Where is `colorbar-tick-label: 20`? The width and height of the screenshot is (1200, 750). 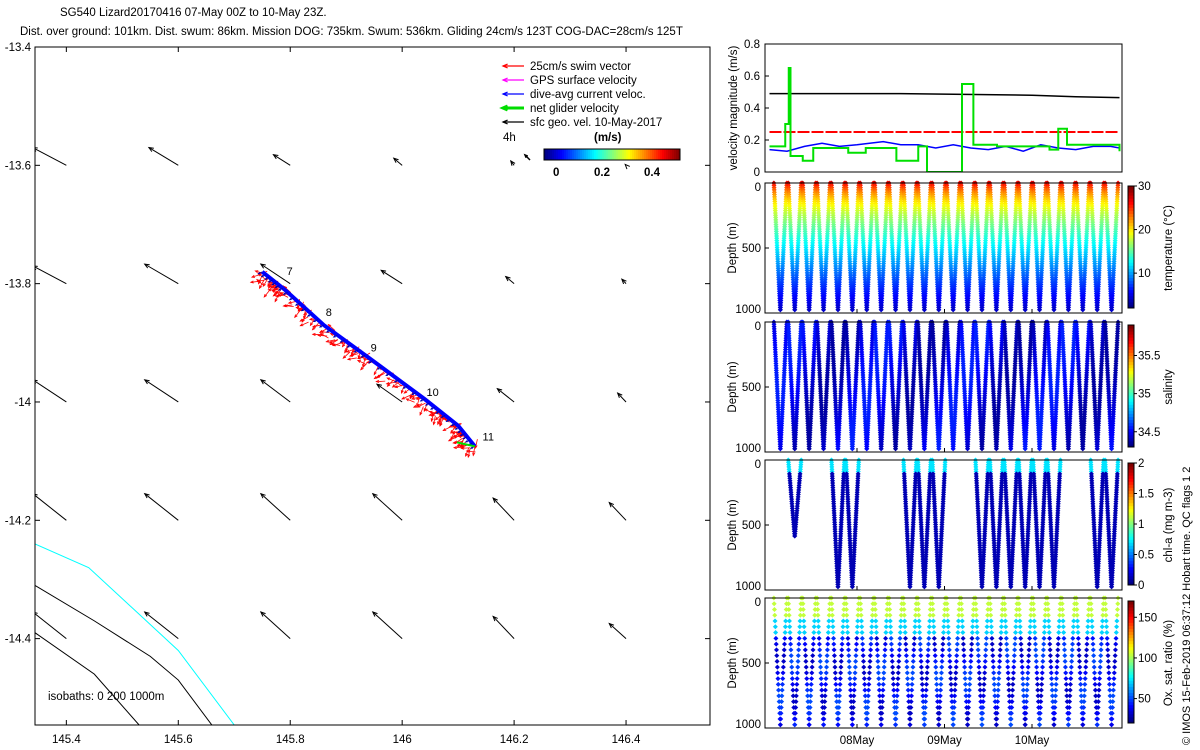 colorbar-tick-label: 20 is located at coordinates (1144, 231).